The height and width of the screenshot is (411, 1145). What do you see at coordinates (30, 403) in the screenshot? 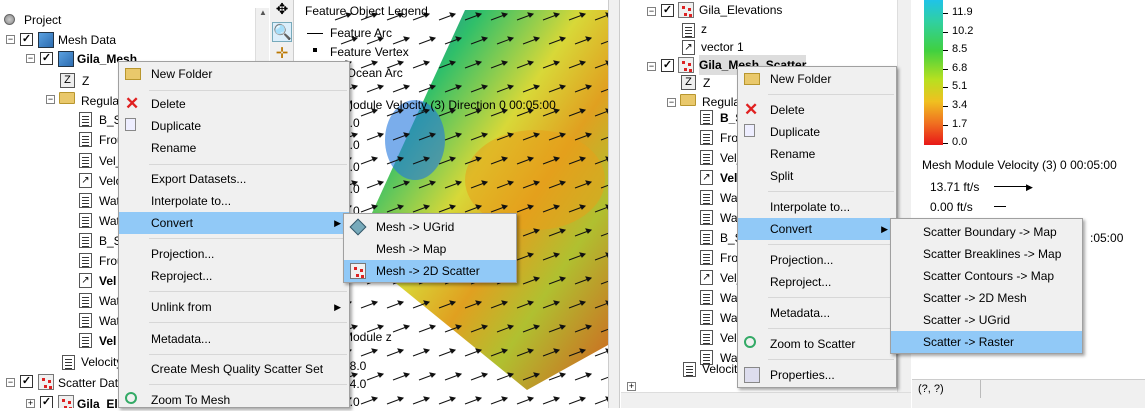
I see `expand-gila-el: +` at bounding box center [30, 403].